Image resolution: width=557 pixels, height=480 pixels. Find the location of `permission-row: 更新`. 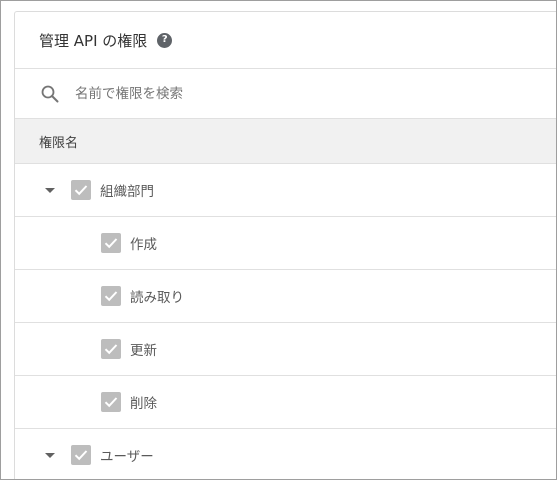

permission-row: 更新 is located at coordinates (285, 349).